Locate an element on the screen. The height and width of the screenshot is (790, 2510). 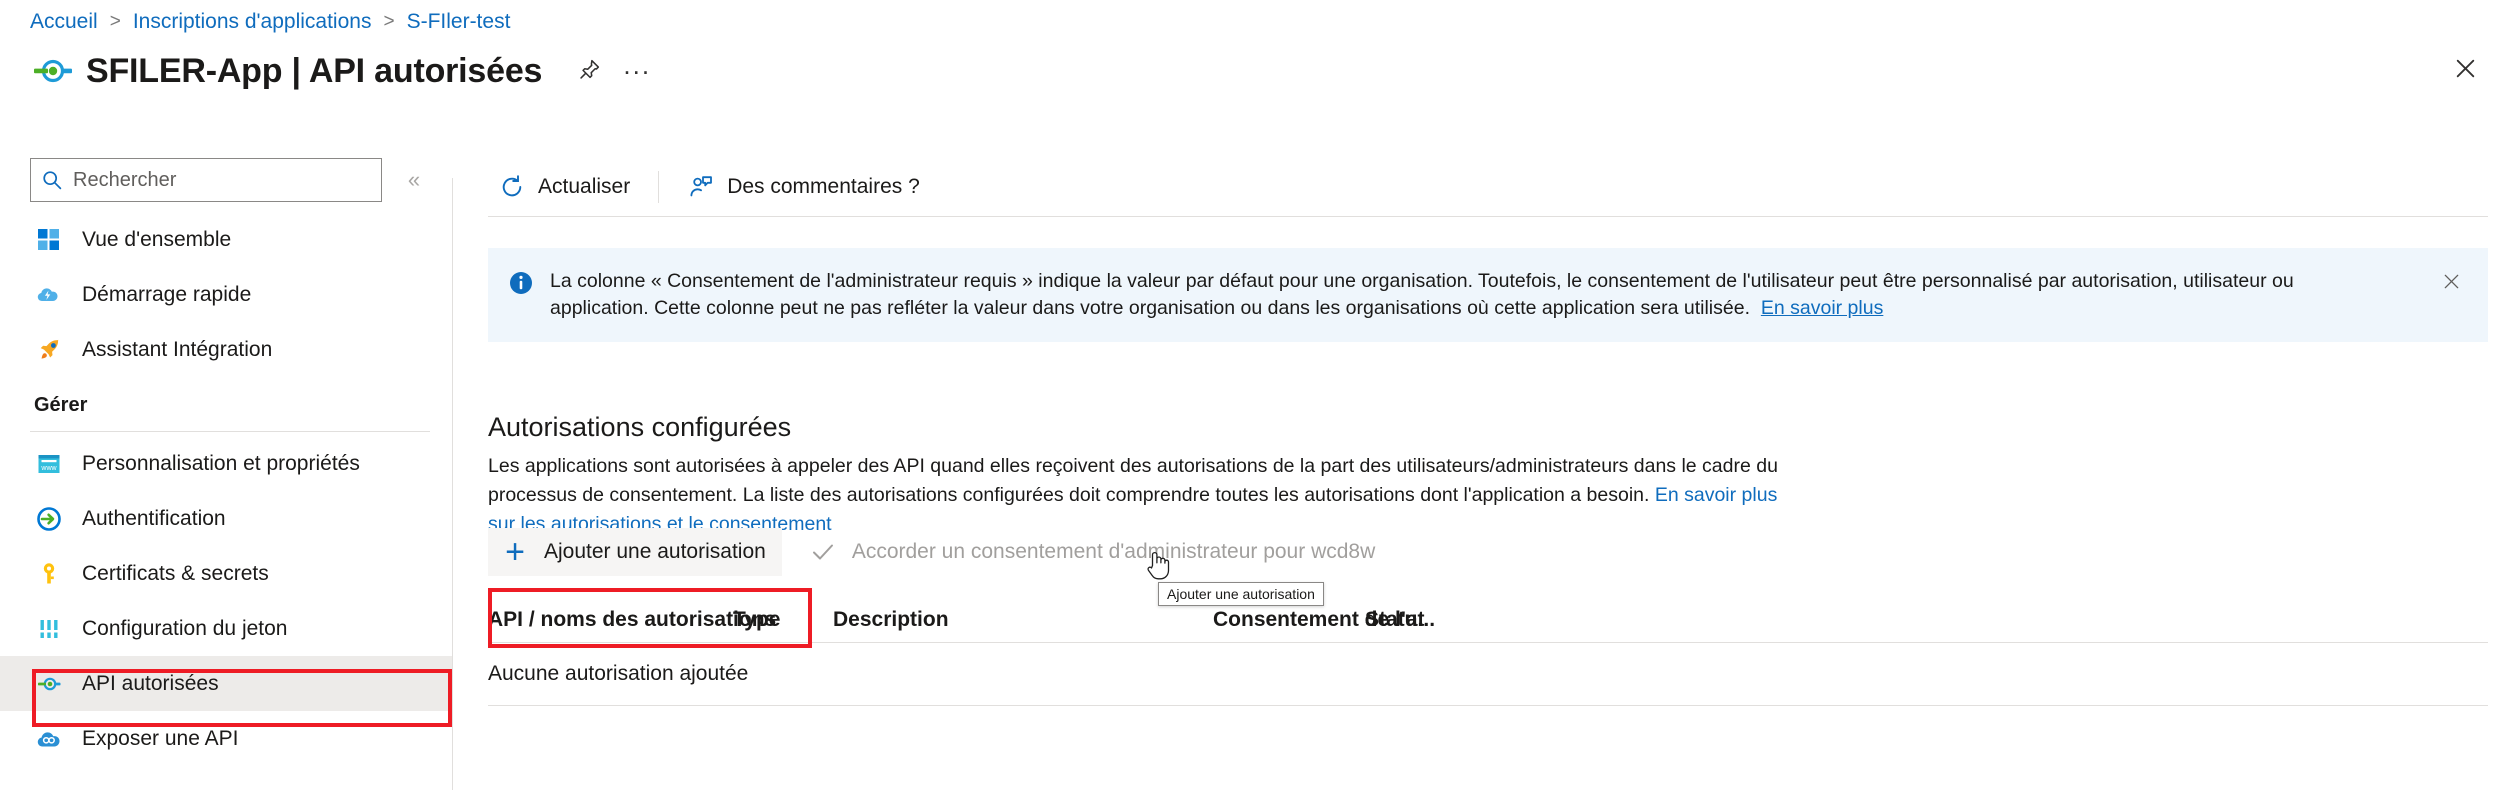
sidebar-item-branding: www Personnalisation et propriétés is located at coordinates (226, 463).